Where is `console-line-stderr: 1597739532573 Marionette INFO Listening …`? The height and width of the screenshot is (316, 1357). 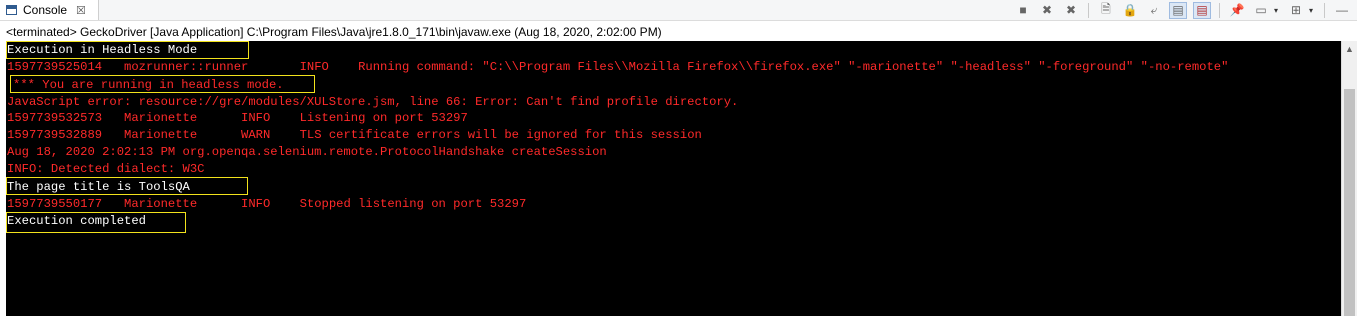 console-line-stderr: 1597739532573 Marionette INFO Listening … is located at coordinates (237, 118).